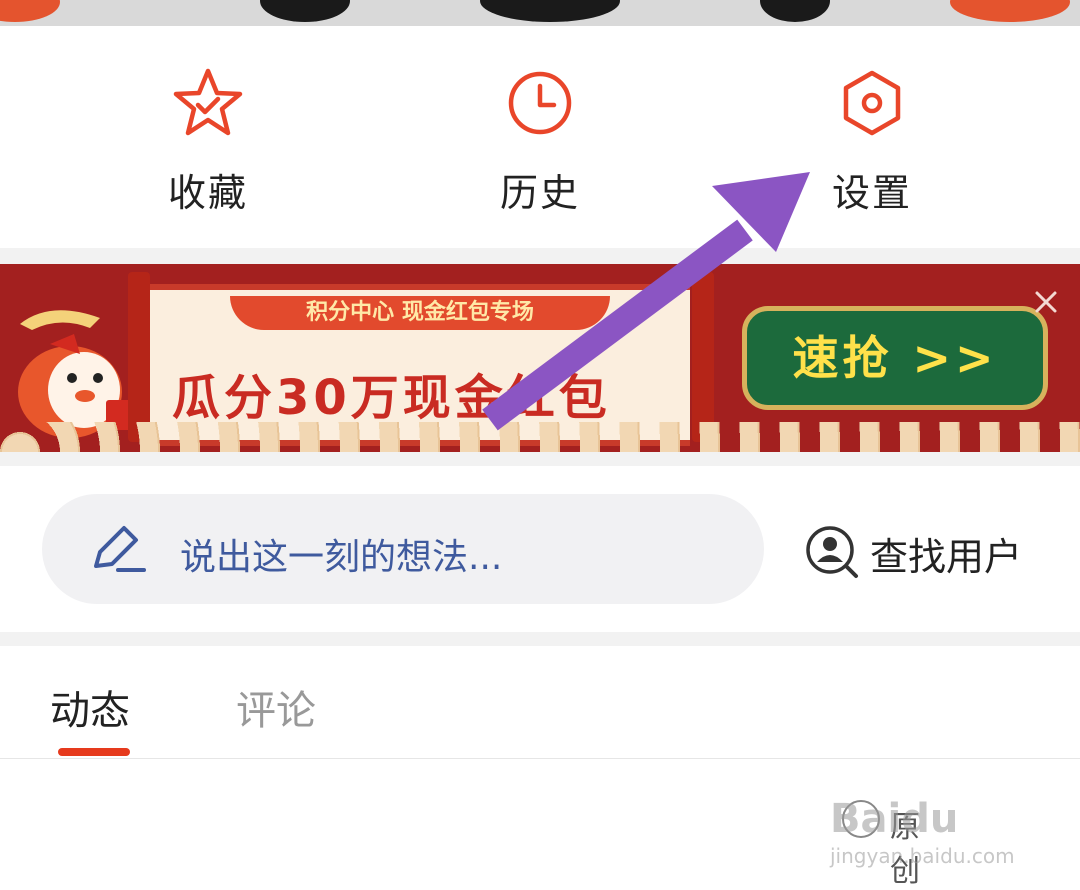 This screenshot has width=1080, height=890. I want to click on banner-headline: 瓜分30万现金红包, so click(391, 398).